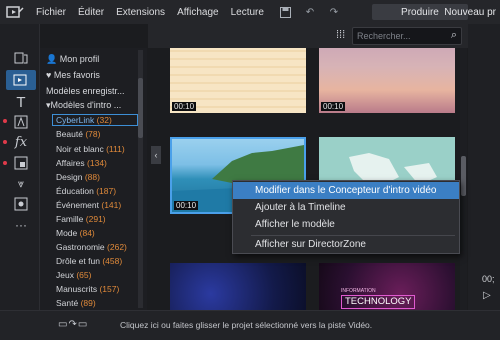 The height and width of the screenshot is (340, 500). I want to click on new-project-button: Nouveau pr, so click(470, 12).